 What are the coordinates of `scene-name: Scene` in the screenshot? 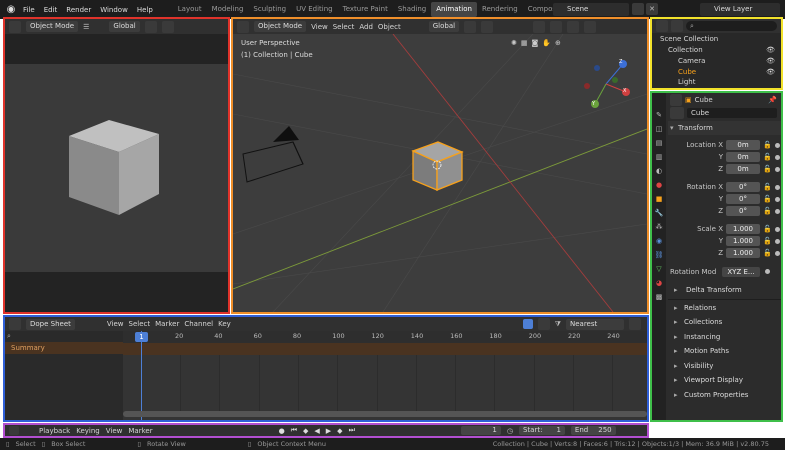 It's located at (578, 9).